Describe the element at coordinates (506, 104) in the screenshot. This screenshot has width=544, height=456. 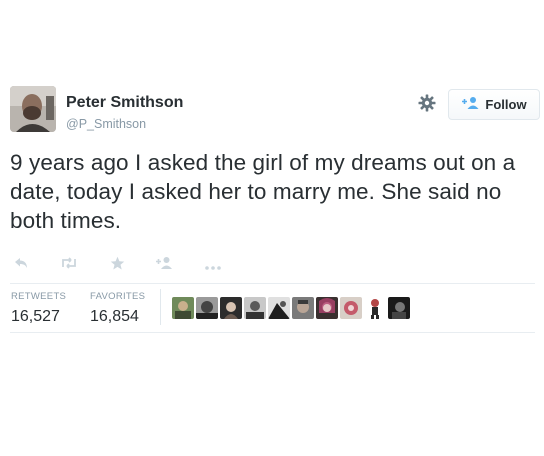
I see `follow-button-label: Follow` at that location.